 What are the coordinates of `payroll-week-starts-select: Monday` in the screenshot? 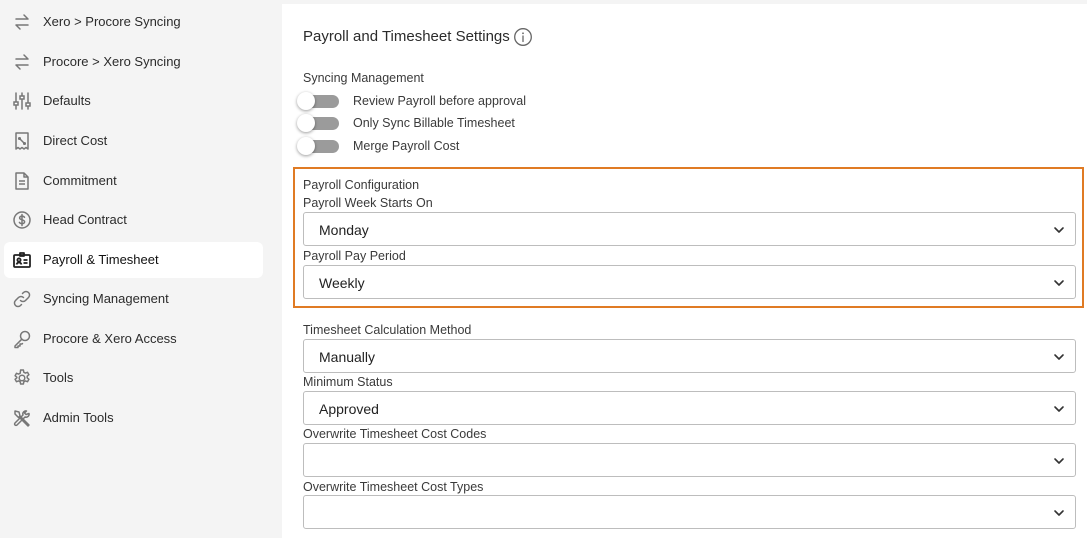 It's located at (689, 229).